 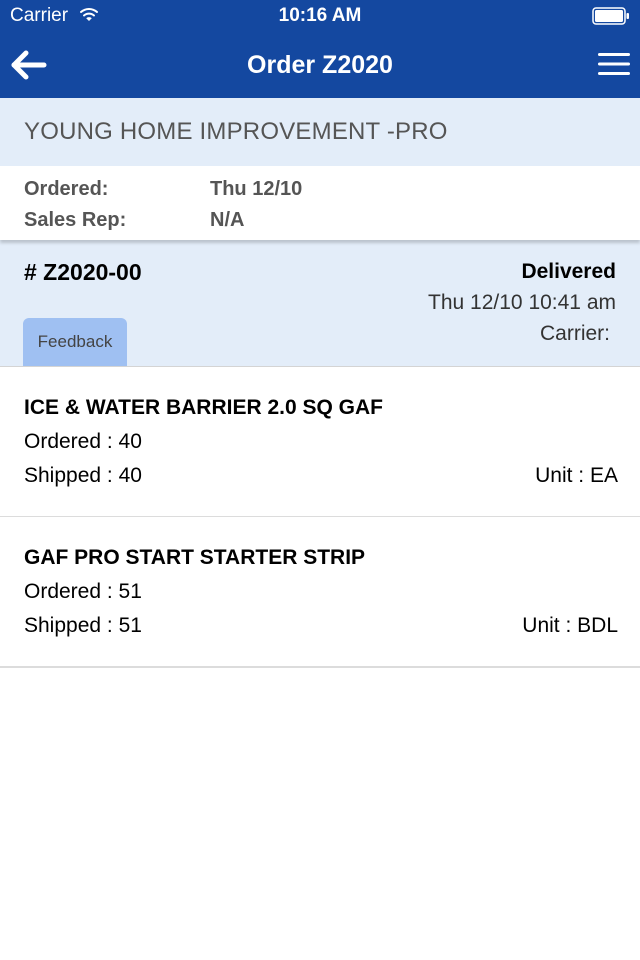 What do you see at coordinates (570, 625) in the screenshot?
I see `item-unit: Unit : BDL` at bounding box center [570, 625].